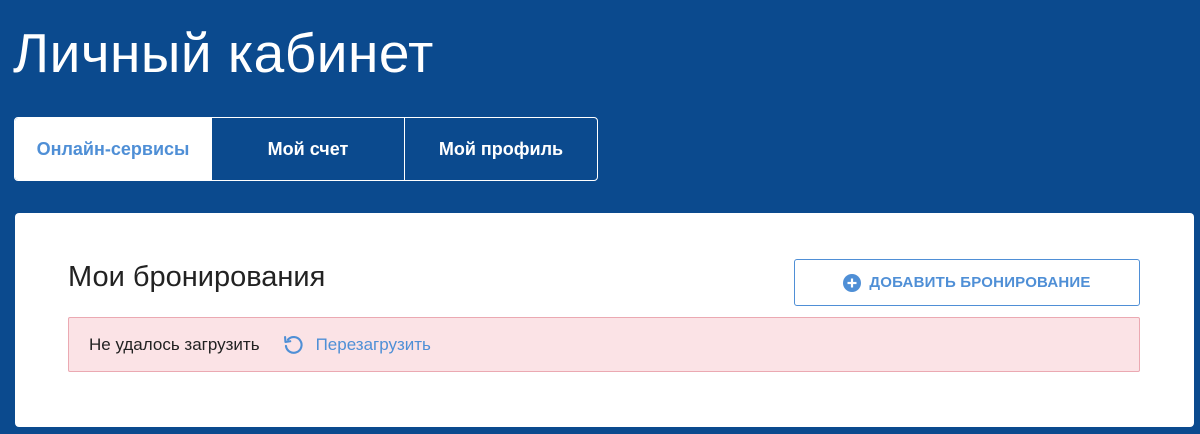  Describe the element at coordinates (852, 282) in the screenshot. I see `plus-circle-icon` at that location.